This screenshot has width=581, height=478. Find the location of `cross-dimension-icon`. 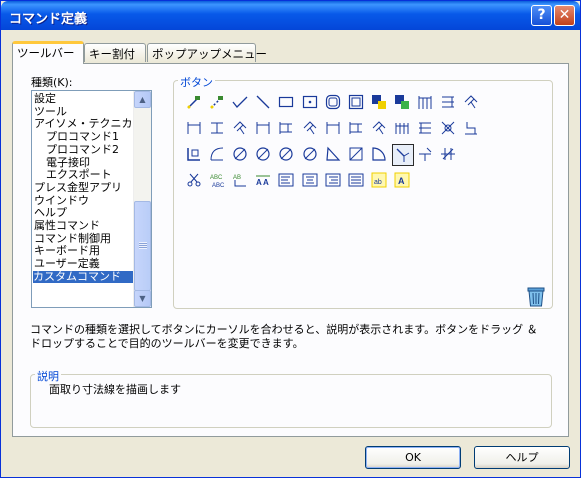

cross-dimension-icon is located at coordinates (449, 129).